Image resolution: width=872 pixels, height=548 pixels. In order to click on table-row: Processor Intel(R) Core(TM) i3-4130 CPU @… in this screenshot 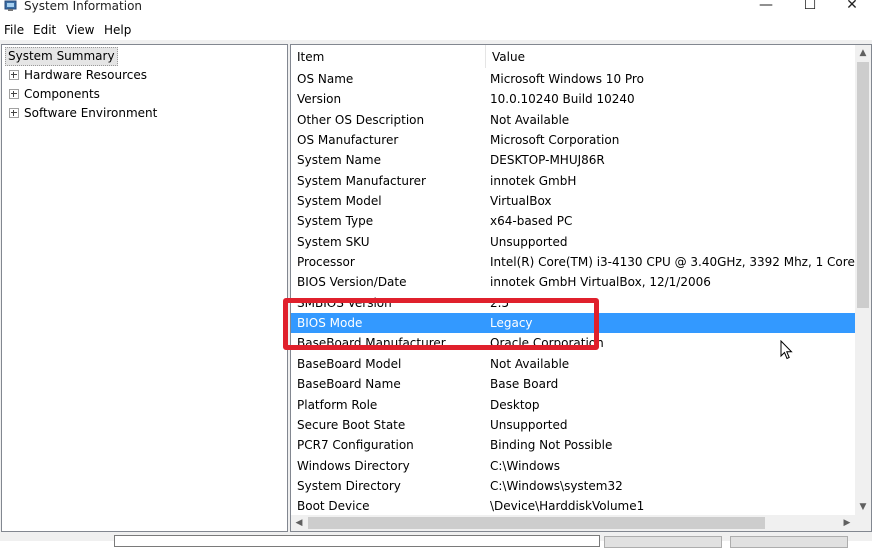, I will do `click(581, 262)`.